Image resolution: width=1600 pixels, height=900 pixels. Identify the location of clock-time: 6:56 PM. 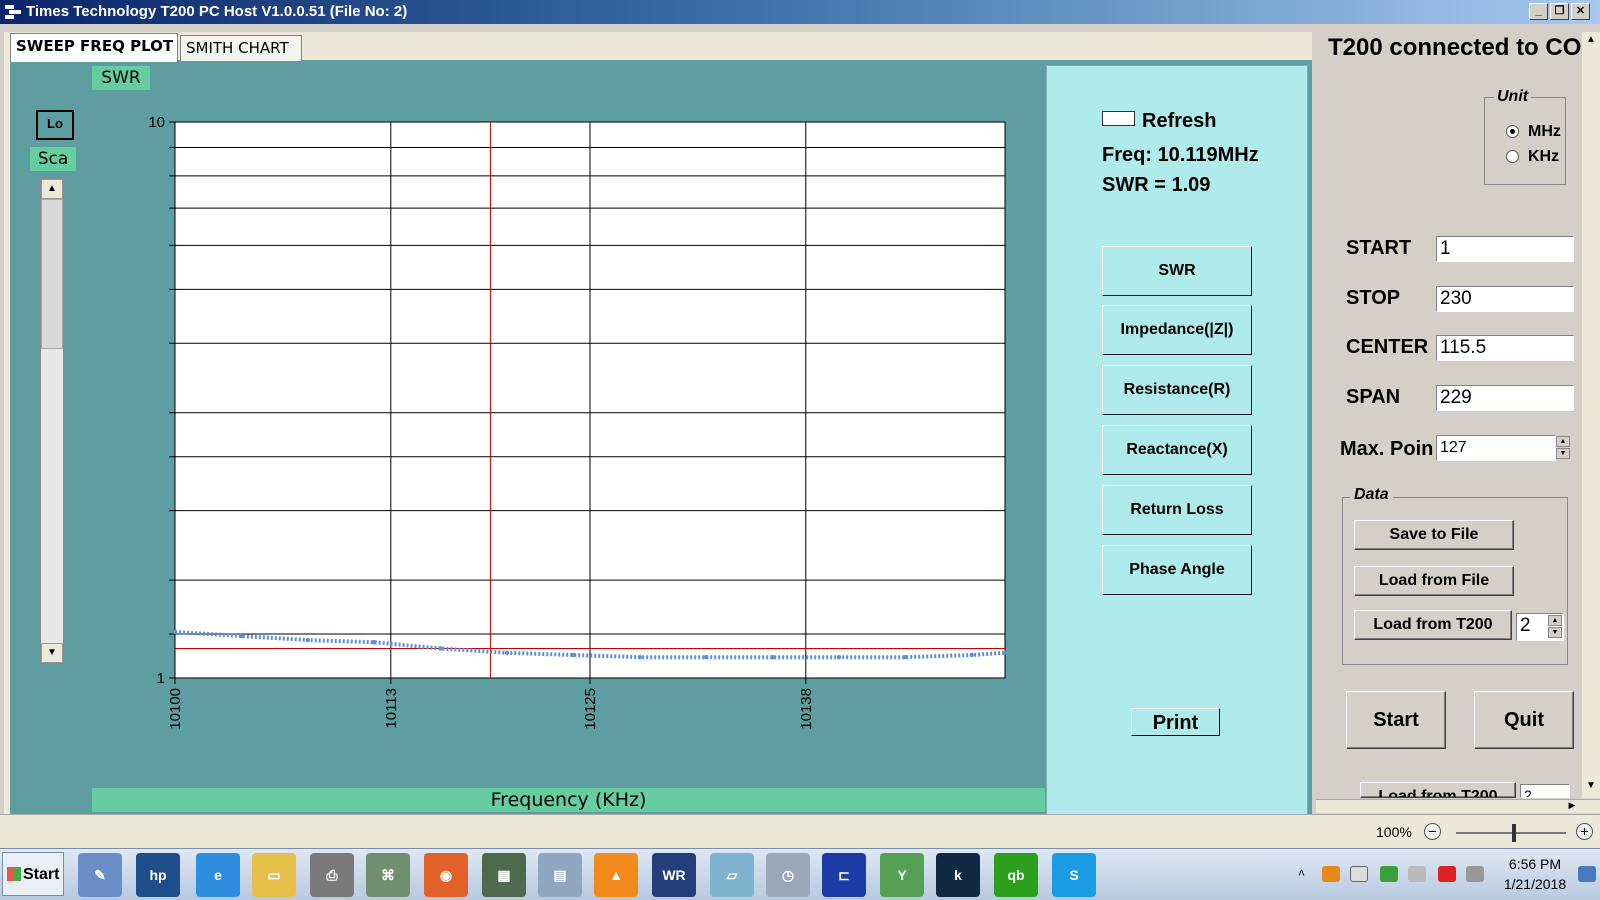
(1535, 864).